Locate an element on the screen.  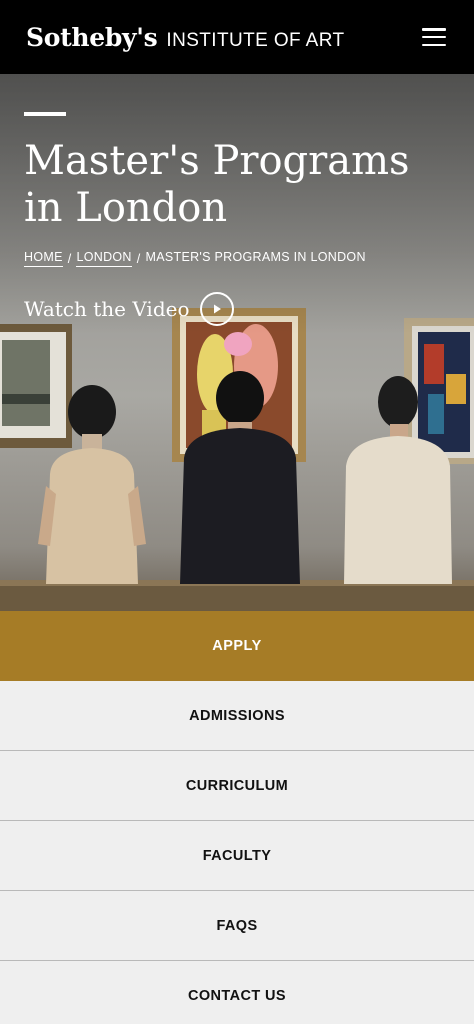
nav-item-faculty: FACULTY is located at coordinates (237, 856).